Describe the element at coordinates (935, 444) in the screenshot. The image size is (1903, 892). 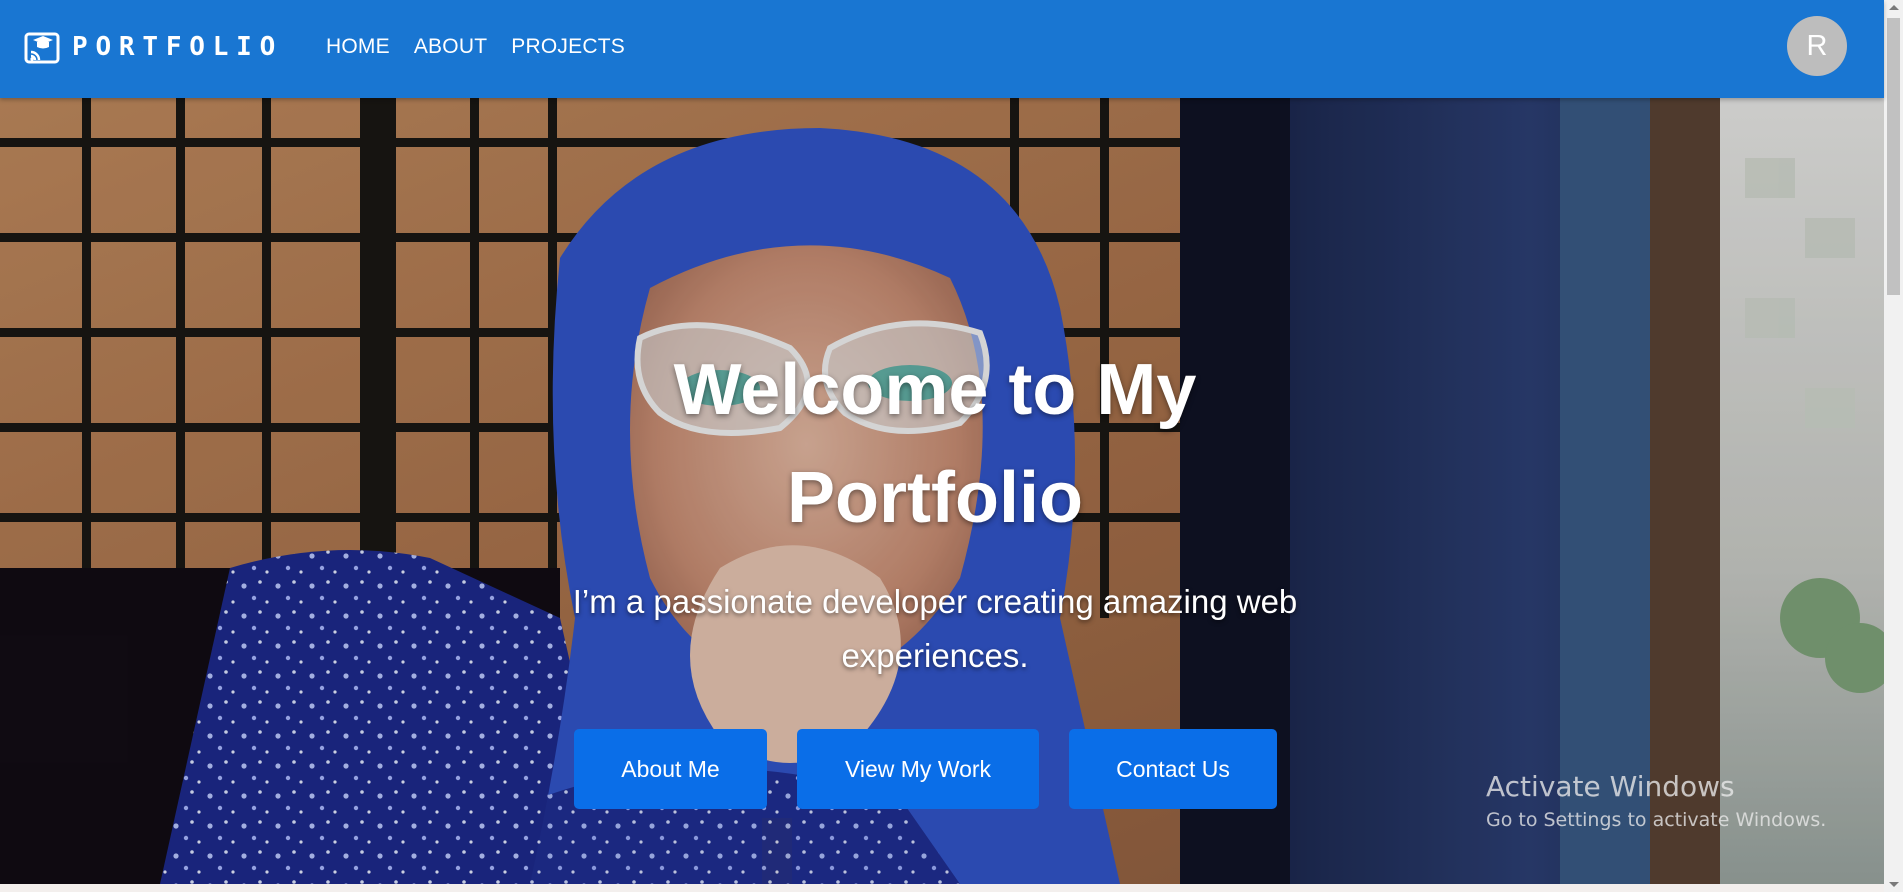
I see `hero-title: Welcome to My Portfolio` at that location.